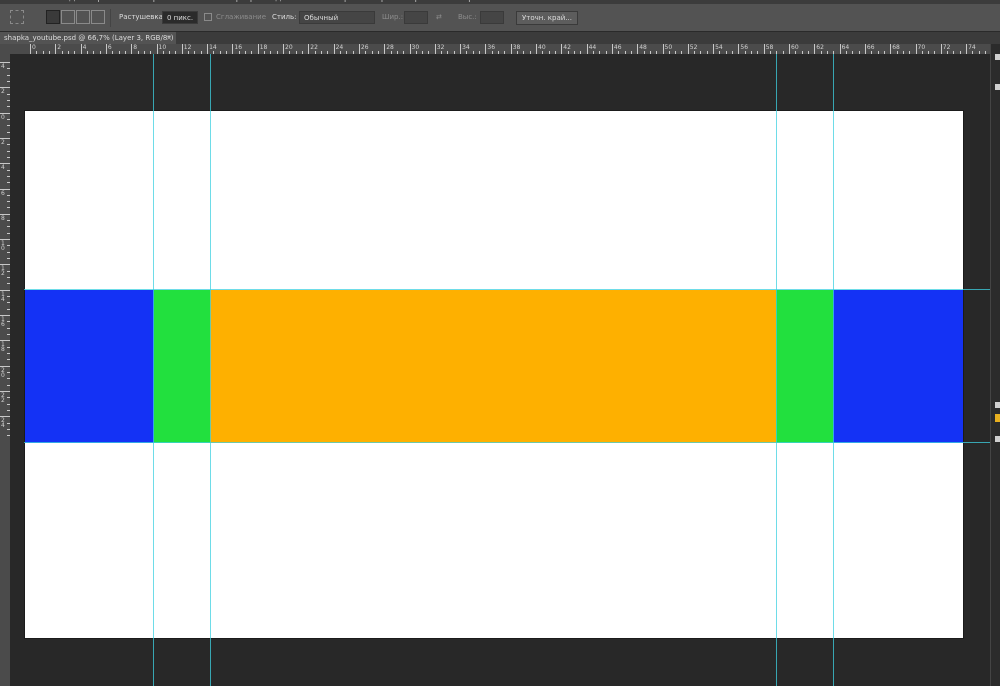  I want to click on ruler-label: 34, so click(466, 47).